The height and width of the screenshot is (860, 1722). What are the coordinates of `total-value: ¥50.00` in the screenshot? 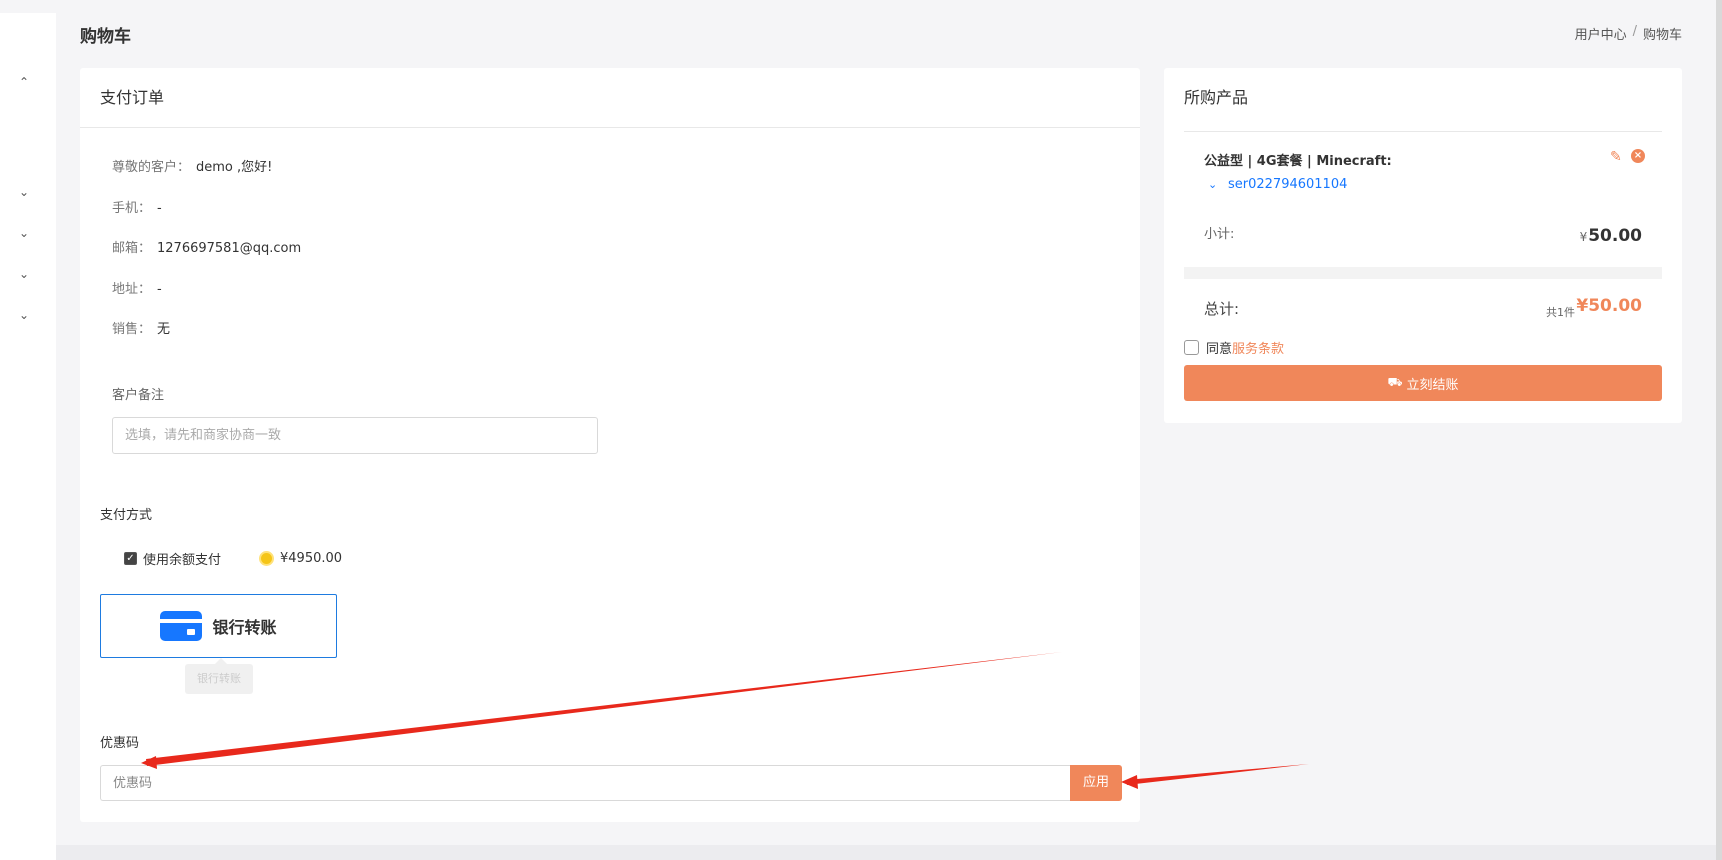 It's located at (1609, 306).